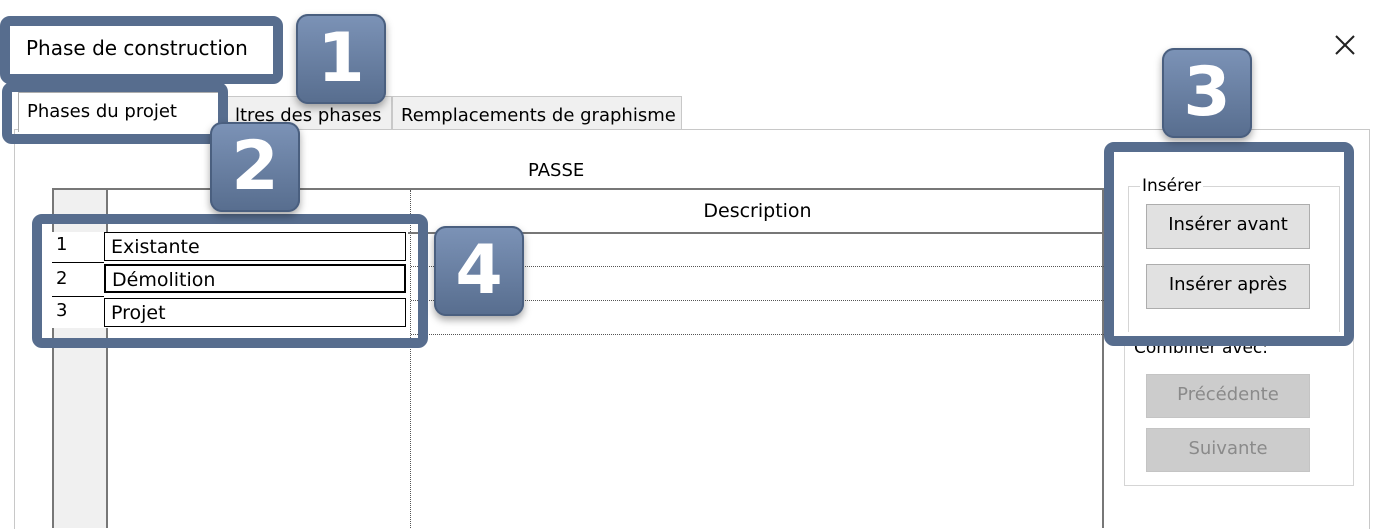 This screenshot has width=1398, height=529. Describe the element at coordinates (255, 167) in the screenshot. I see `callout-badge-2: 2` at that location.